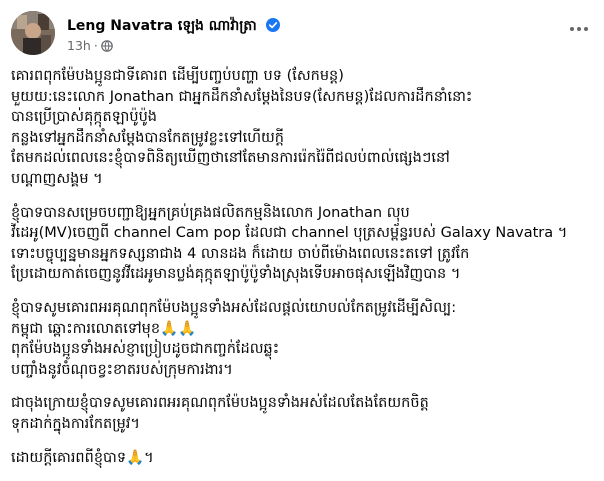 The height and width of the screenshot is (481, 604). What do you see at coordinates (272, 24) in the screenshot?
I see `verified-badge-icon` at bounding box center [272, 24].